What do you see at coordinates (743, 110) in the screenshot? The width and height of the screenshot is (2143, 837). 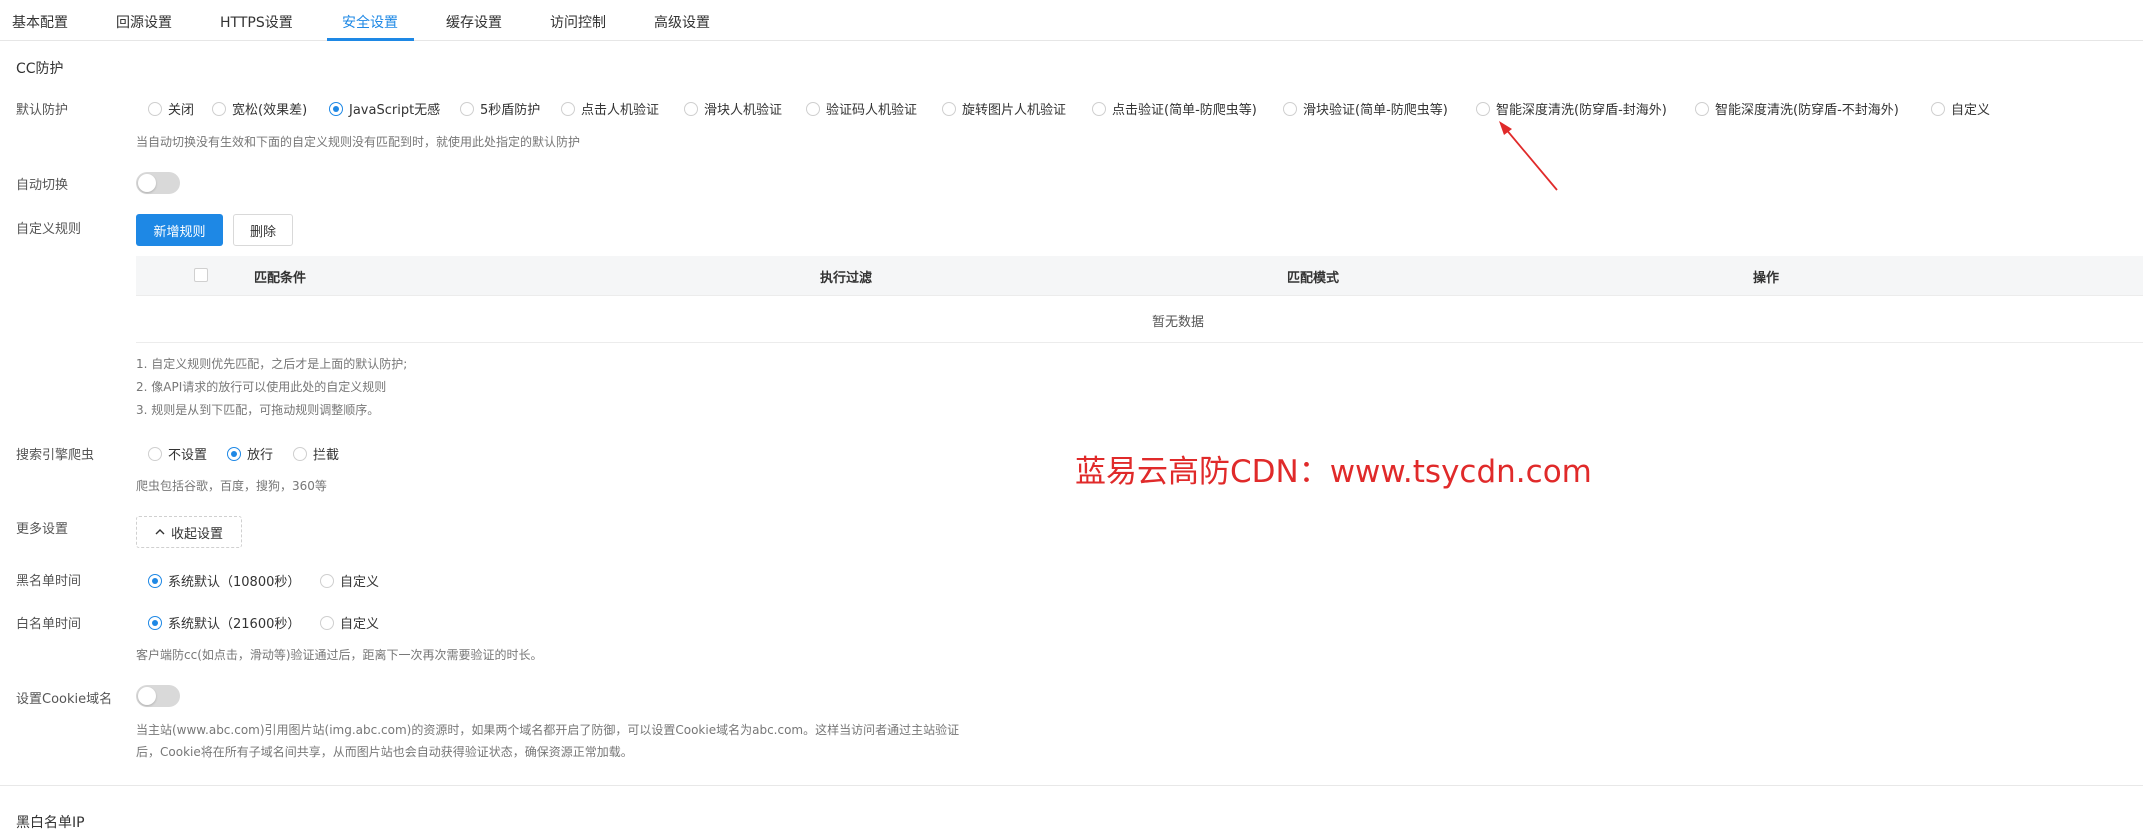 I see `radio-label: 滑块人机验证` at bounding box center [743, 110].